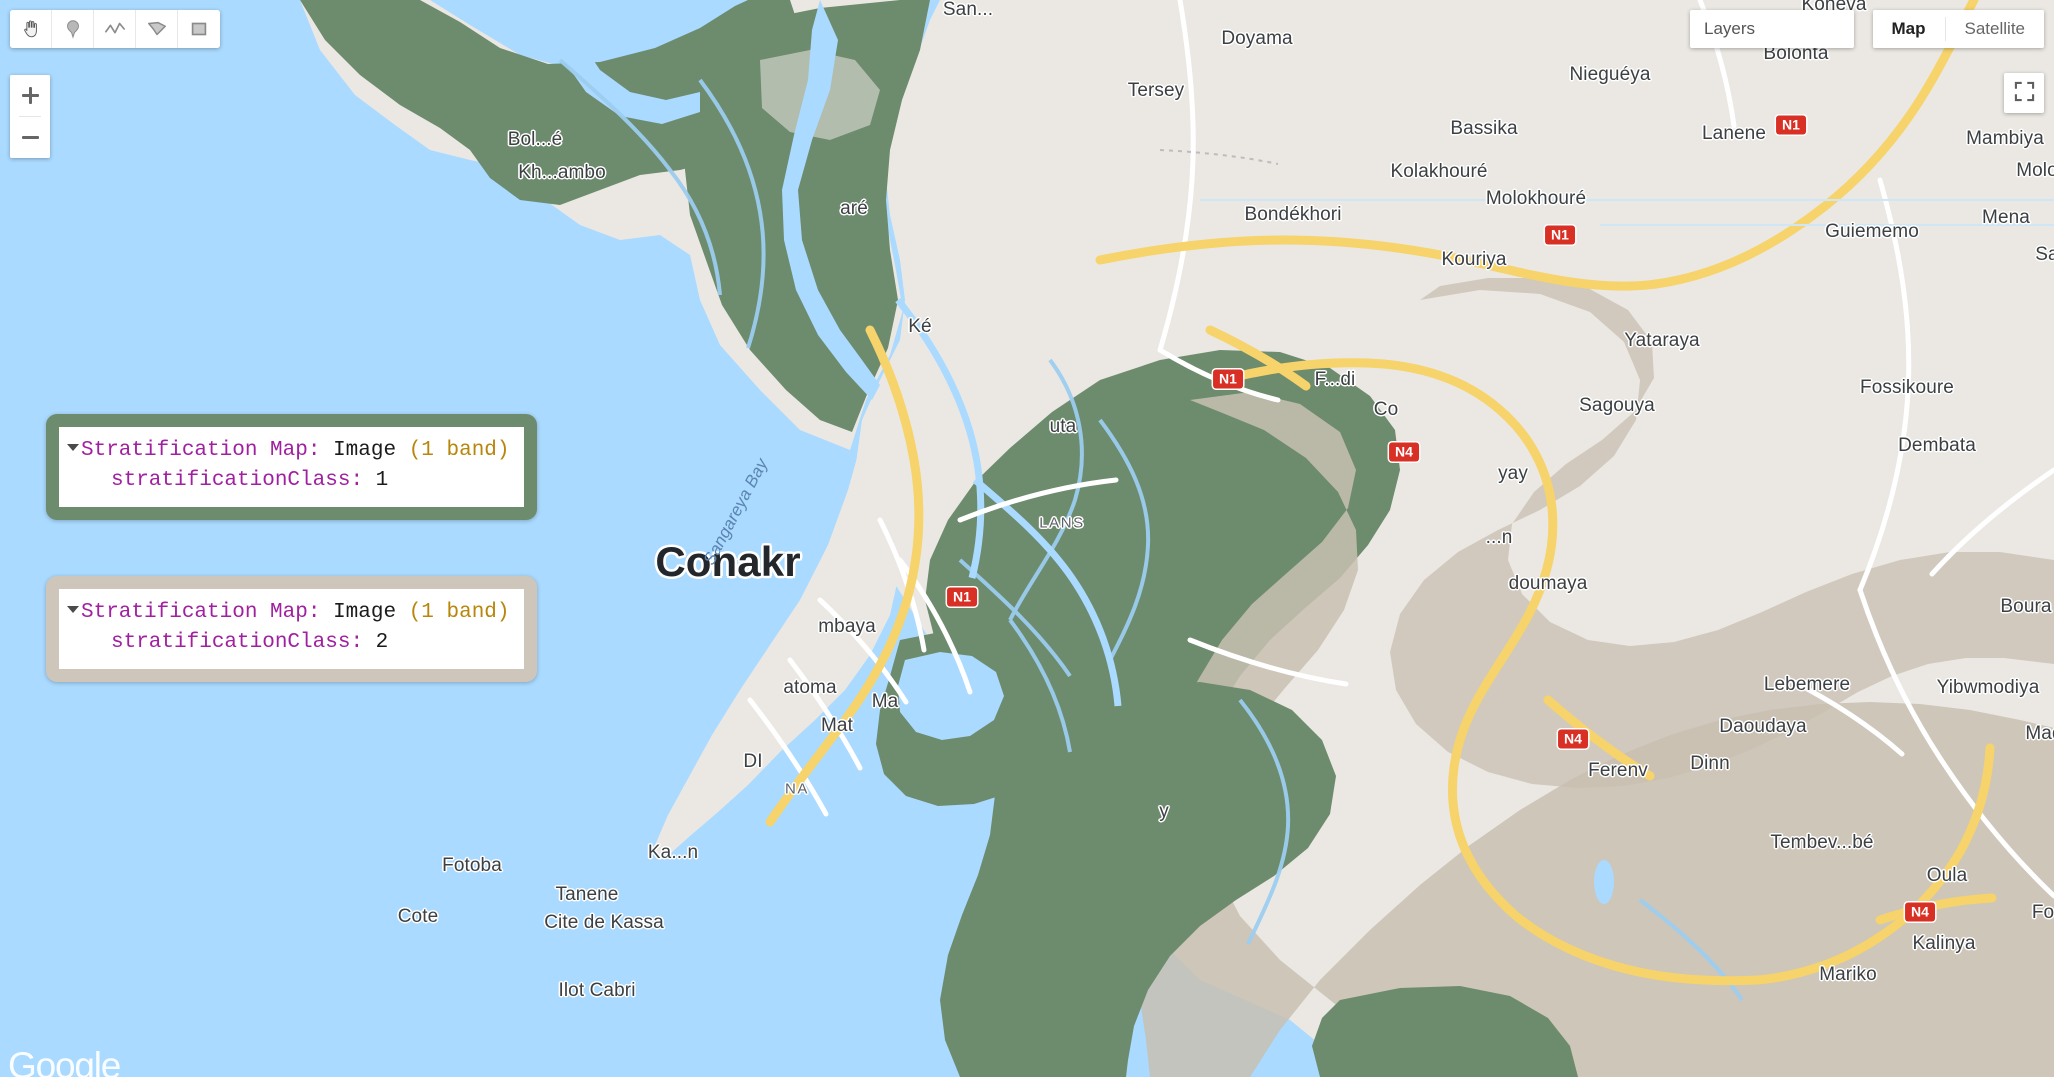 The width and height of the screenshot is (2054, 1077). I want to click on polygon-icon, so click(157, 29).